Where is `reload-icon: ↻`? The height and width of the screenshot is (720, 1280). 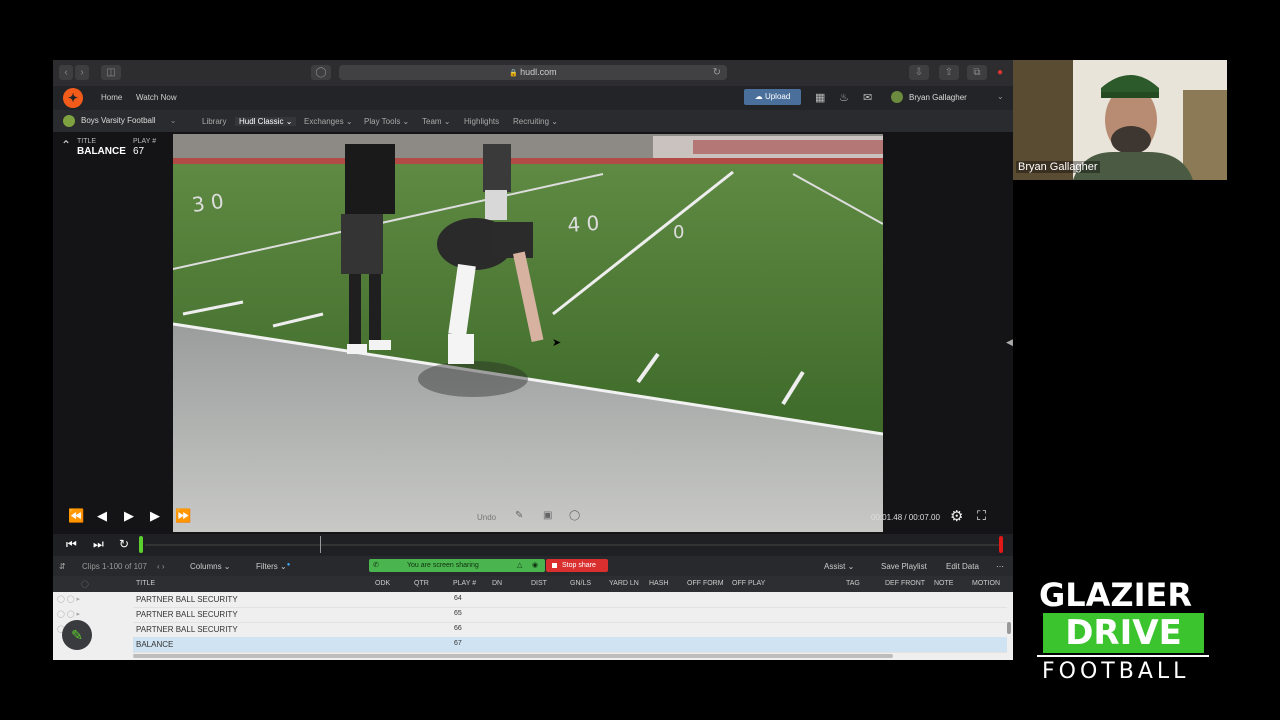 reload-icon: ↻ is located at coordinates (717, 72).